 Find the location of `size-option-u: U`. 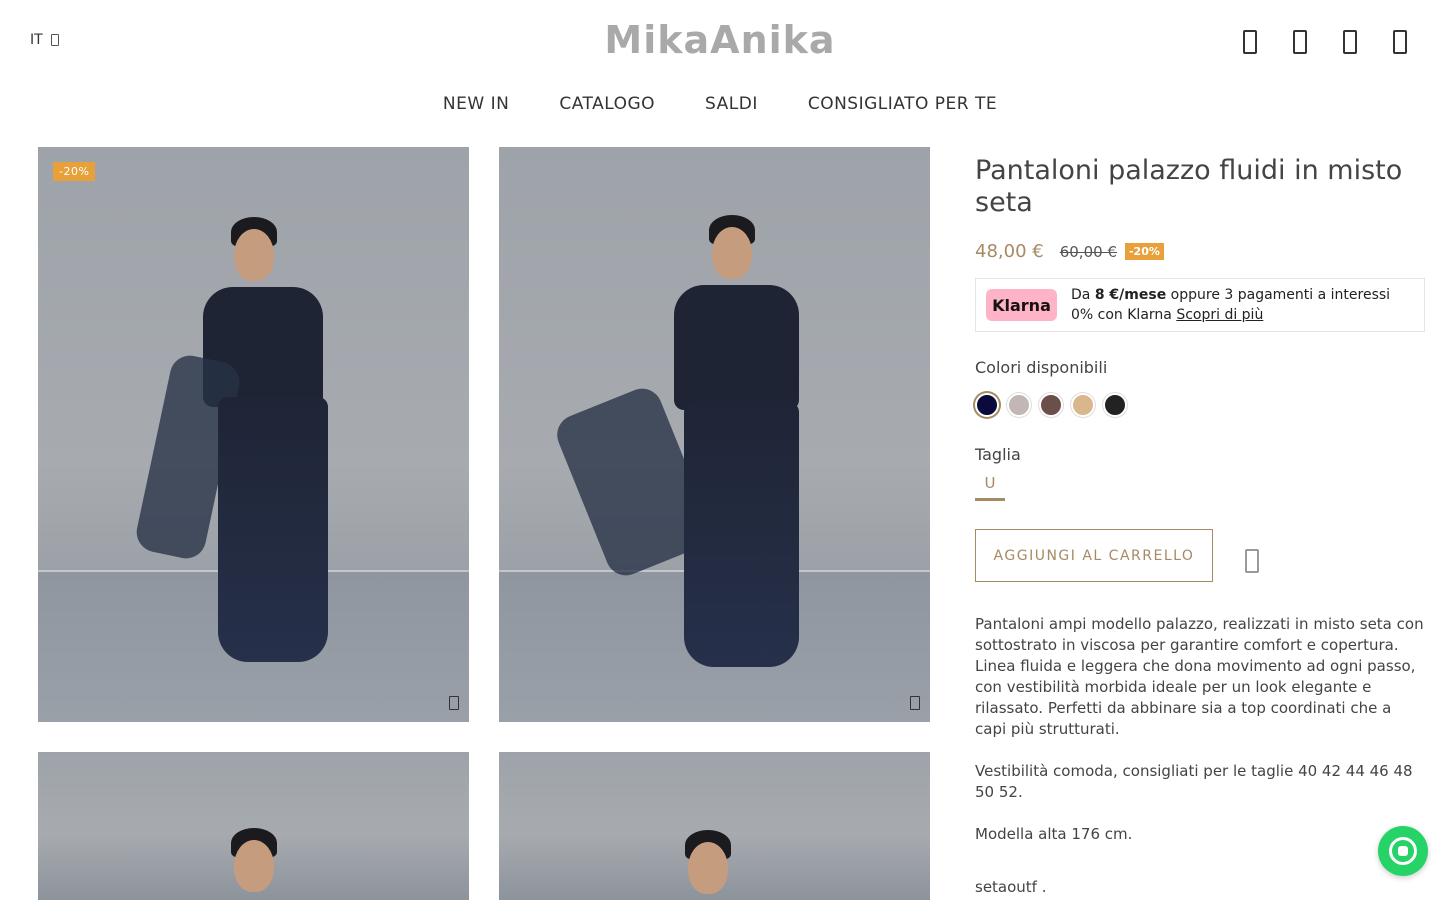

size-option-u: U is located at coordinates (990, 487).